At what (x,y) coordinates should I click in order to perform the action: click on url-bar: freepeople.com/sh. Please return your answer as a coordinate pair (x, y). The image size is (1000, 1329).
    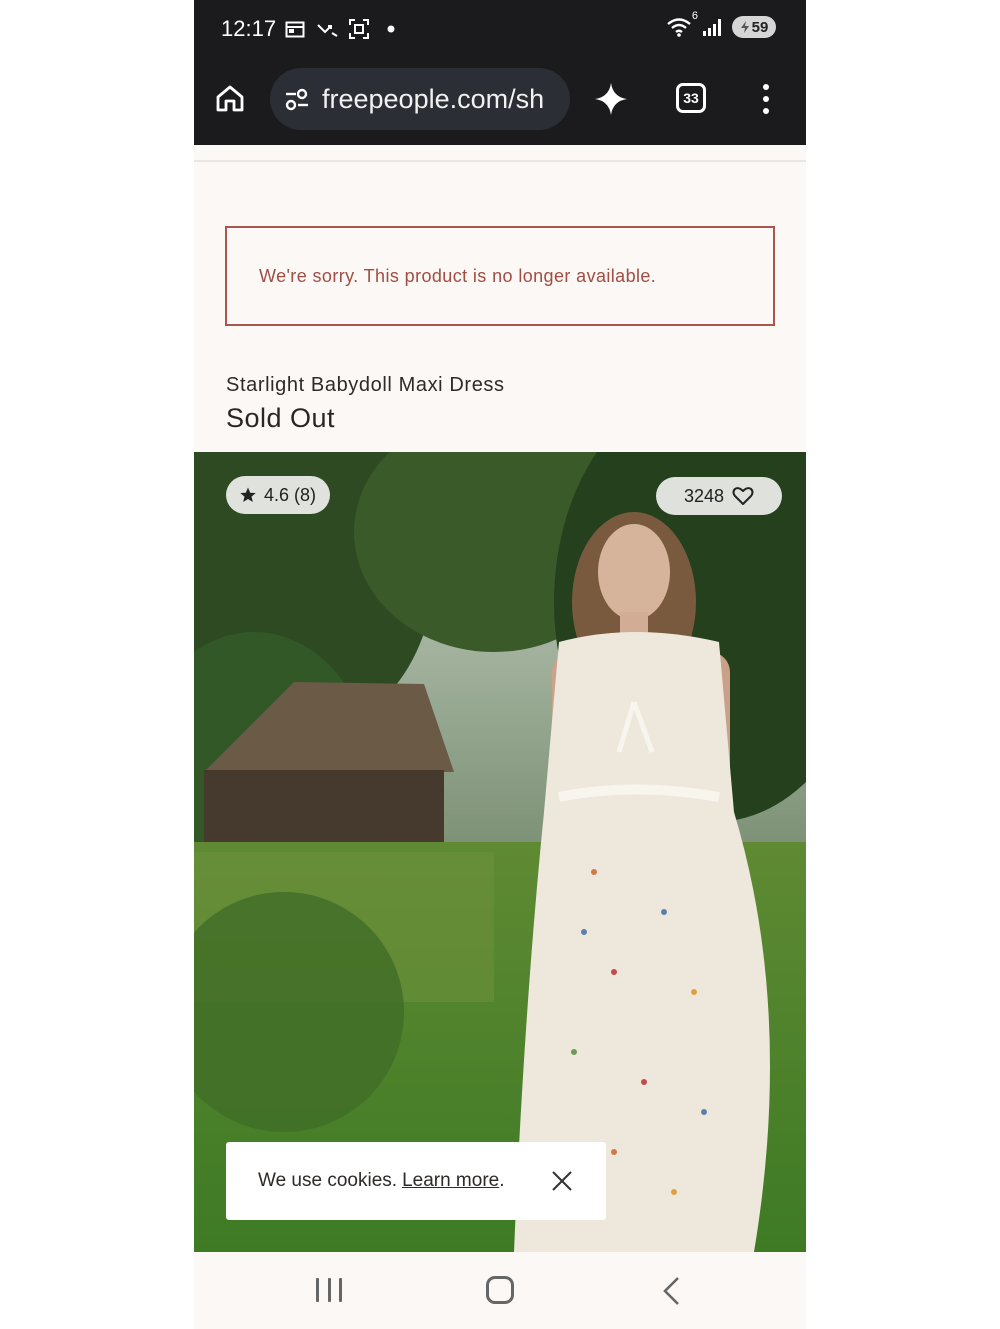
    Looking at the image, I should click on (420, 99).